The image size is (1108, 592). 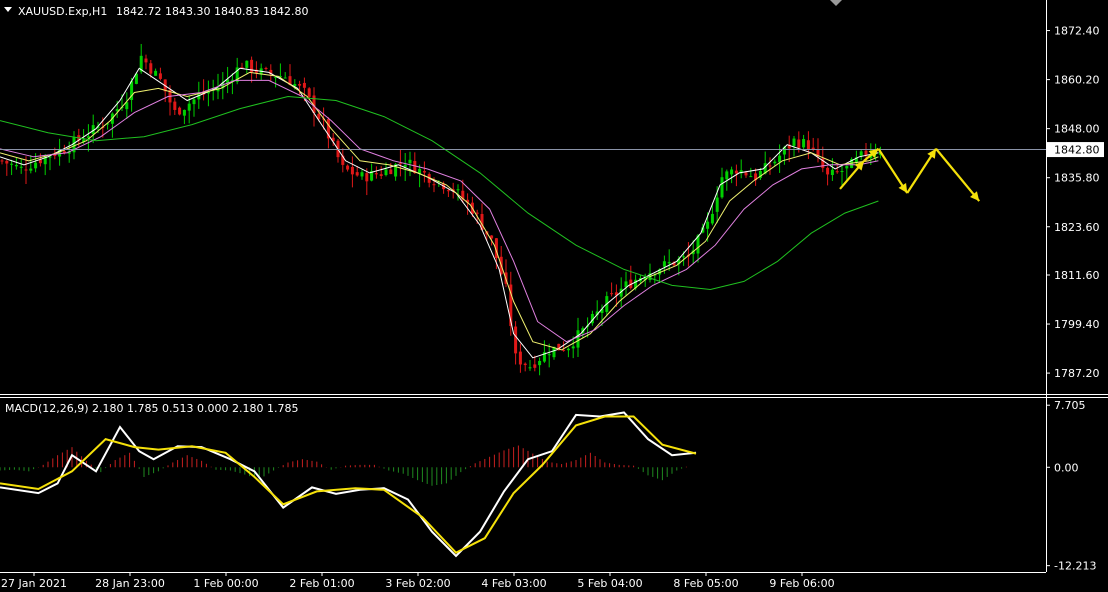 I want to click on time-tick-label: 28 Jan 23:00, so click(x=130, y=583).